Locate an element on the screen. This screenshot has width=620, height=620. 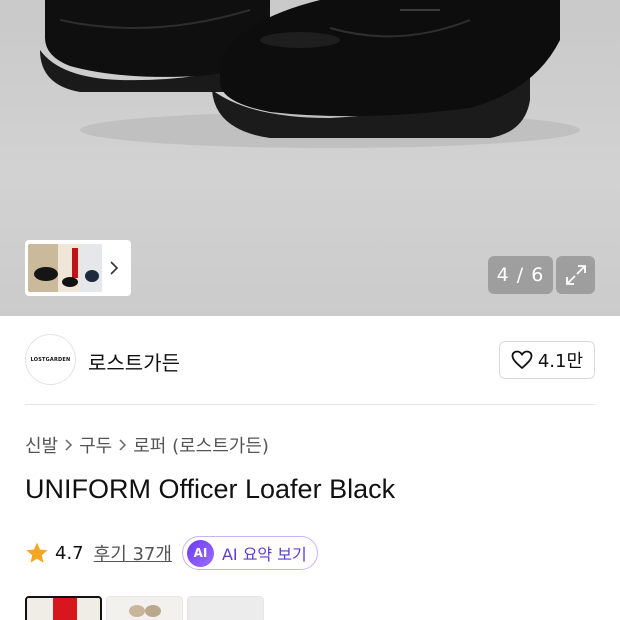
reviews-link: 후기 37개 is located at coordinates (133, 553).